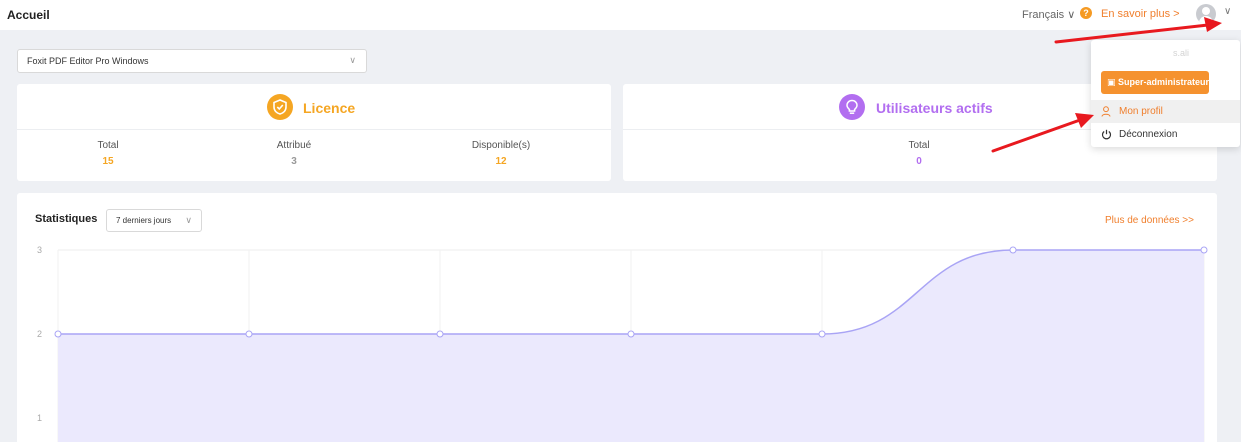  Describe the element at coordinates (1181, 53) in the screenshot. I see `user-menu-faded-text: s.ali` at that location.